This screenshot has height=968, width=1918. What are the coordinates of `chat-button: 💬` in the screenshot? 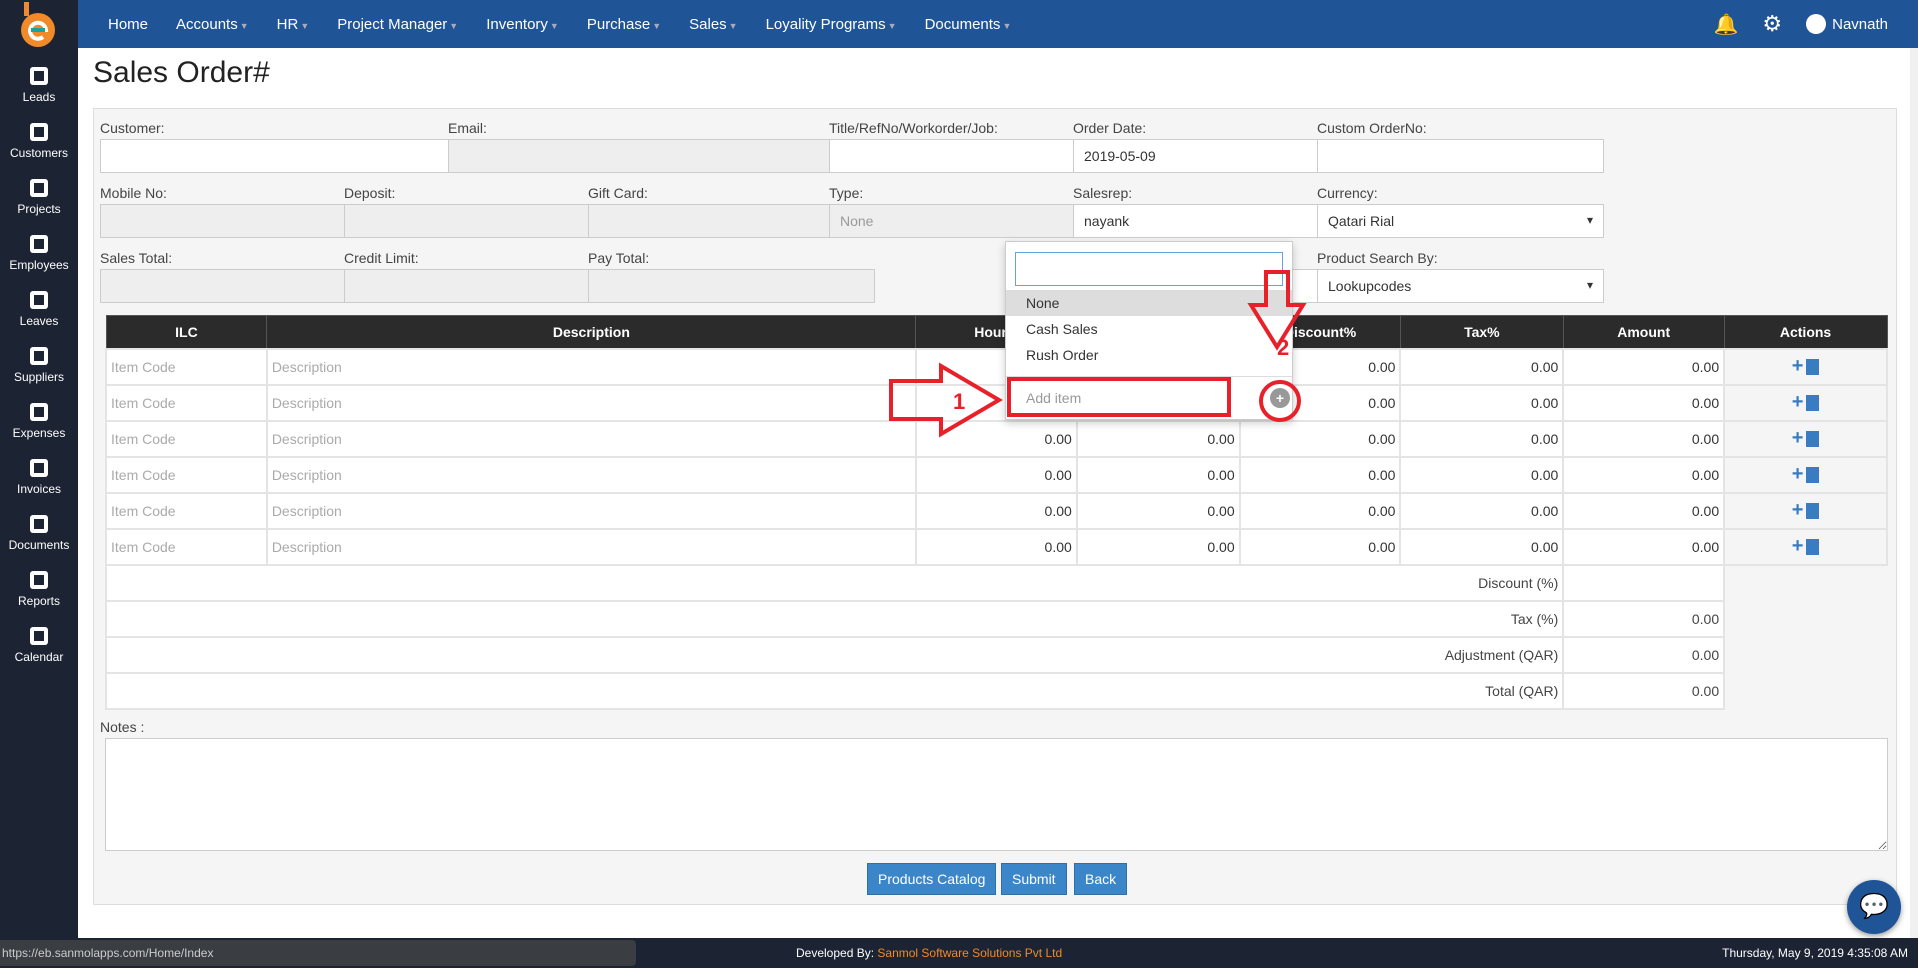 It's located at (1874, 907).